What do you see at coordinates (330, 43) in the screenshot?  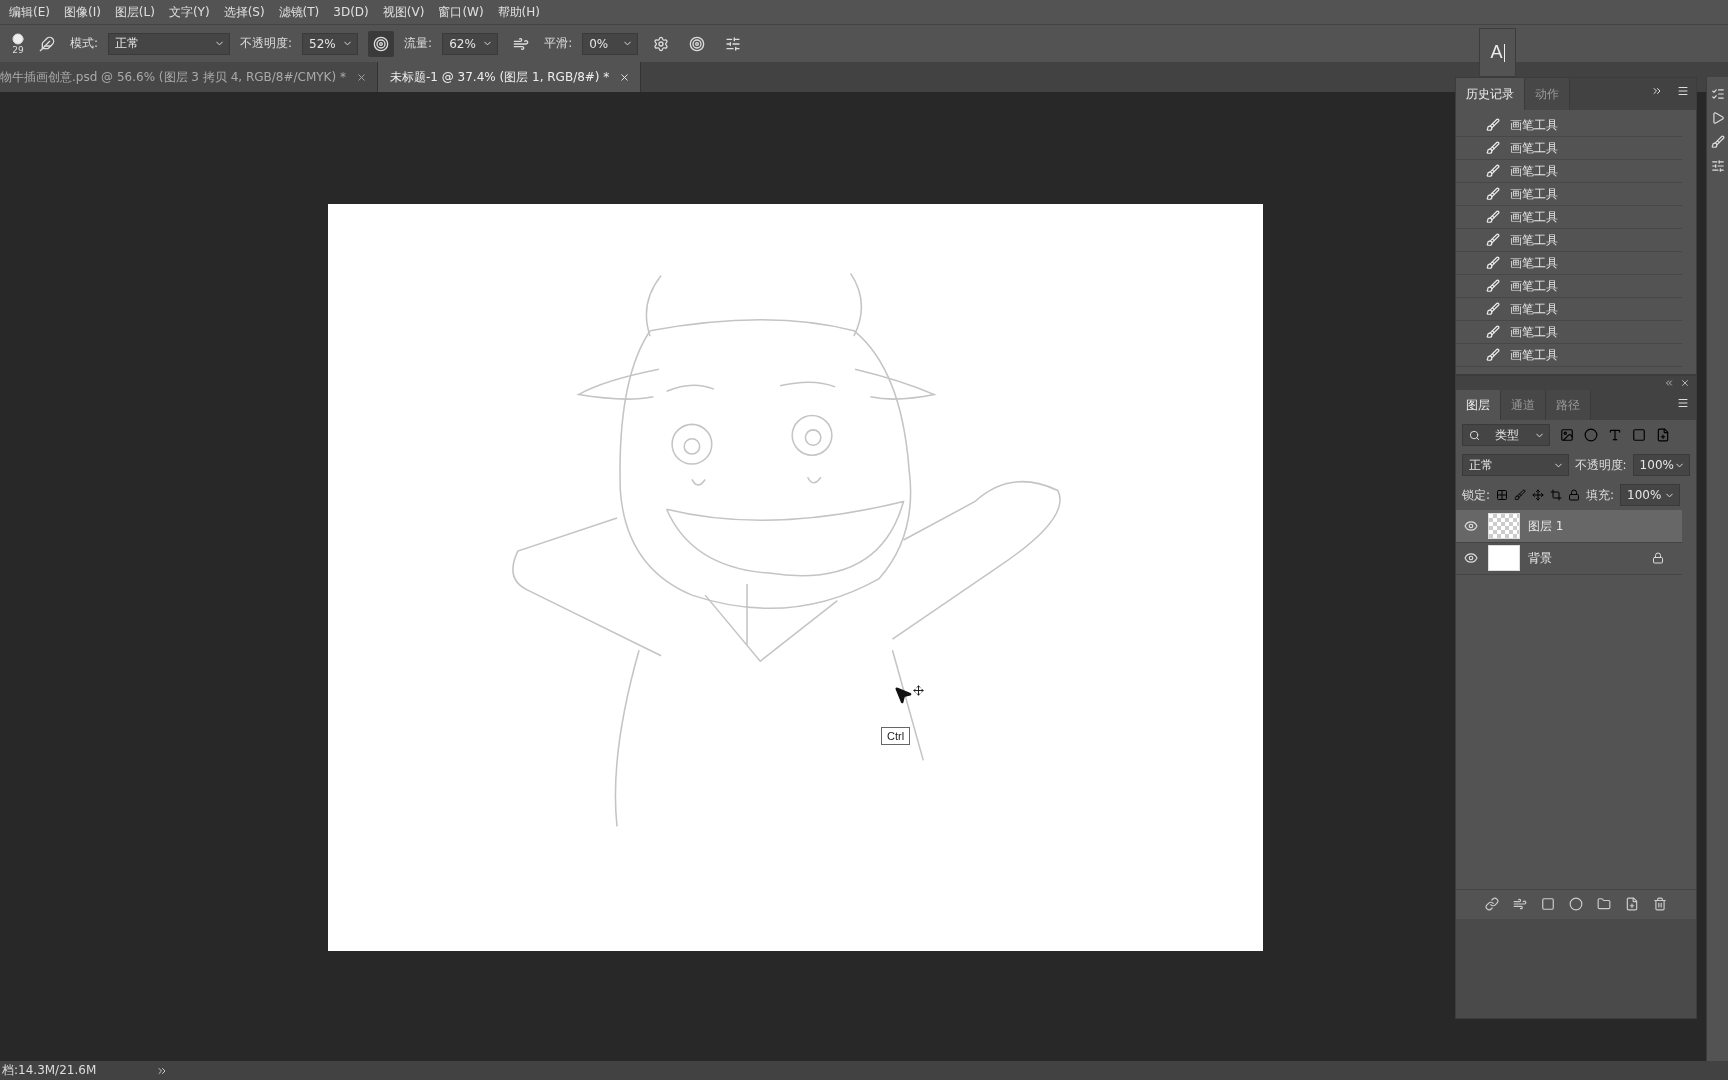 I see `opacity-field: 52%` at bounding box center [330, 43].